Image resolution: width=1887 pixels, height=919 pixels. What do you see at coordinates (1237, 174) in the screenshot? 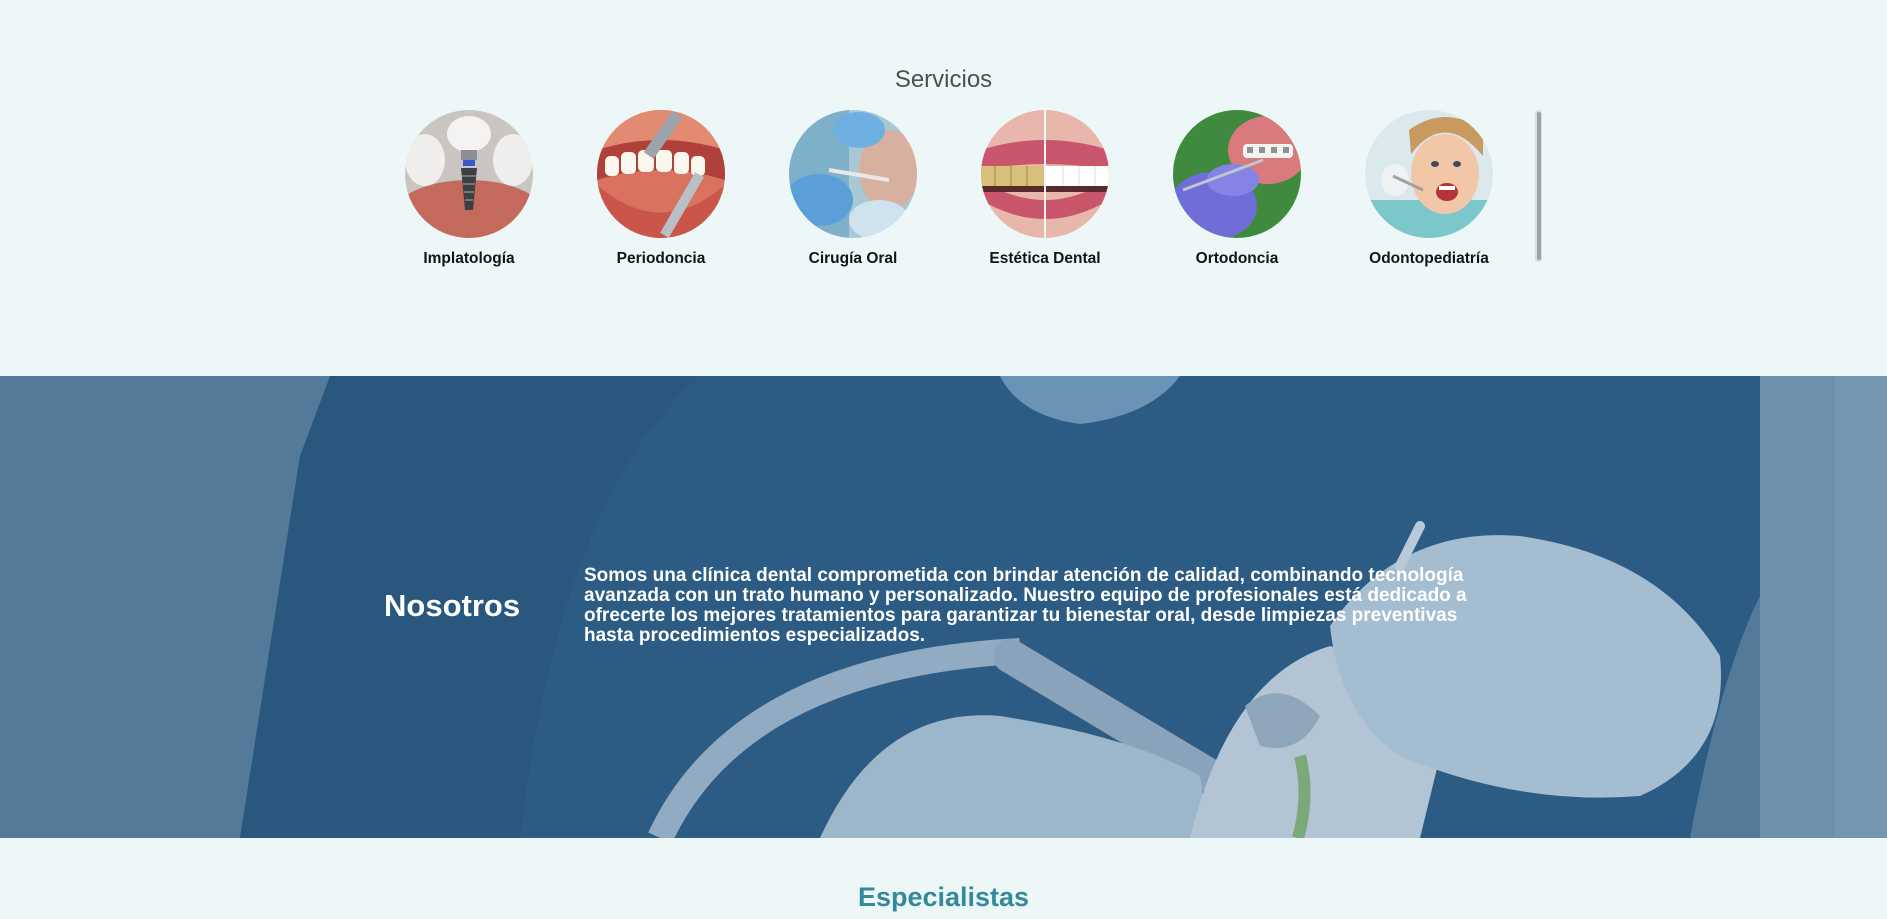
I see `braces-image` at bounding box center [1237, 174].